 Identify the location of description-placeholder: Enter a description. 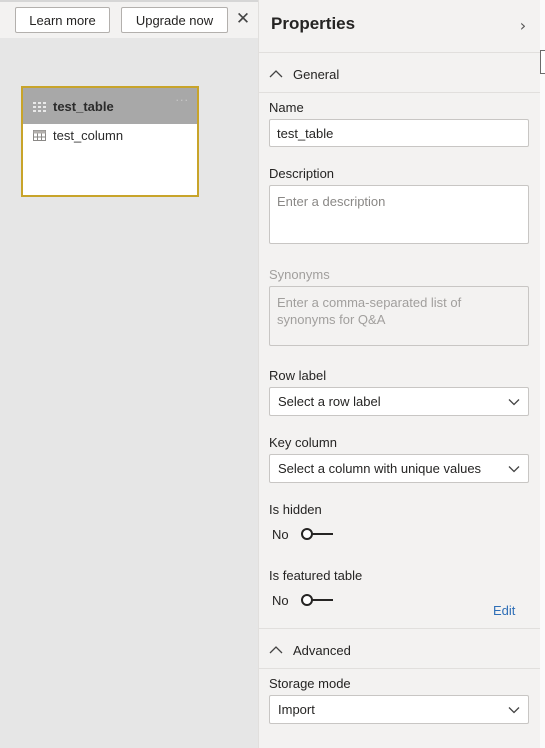
(331, 201).